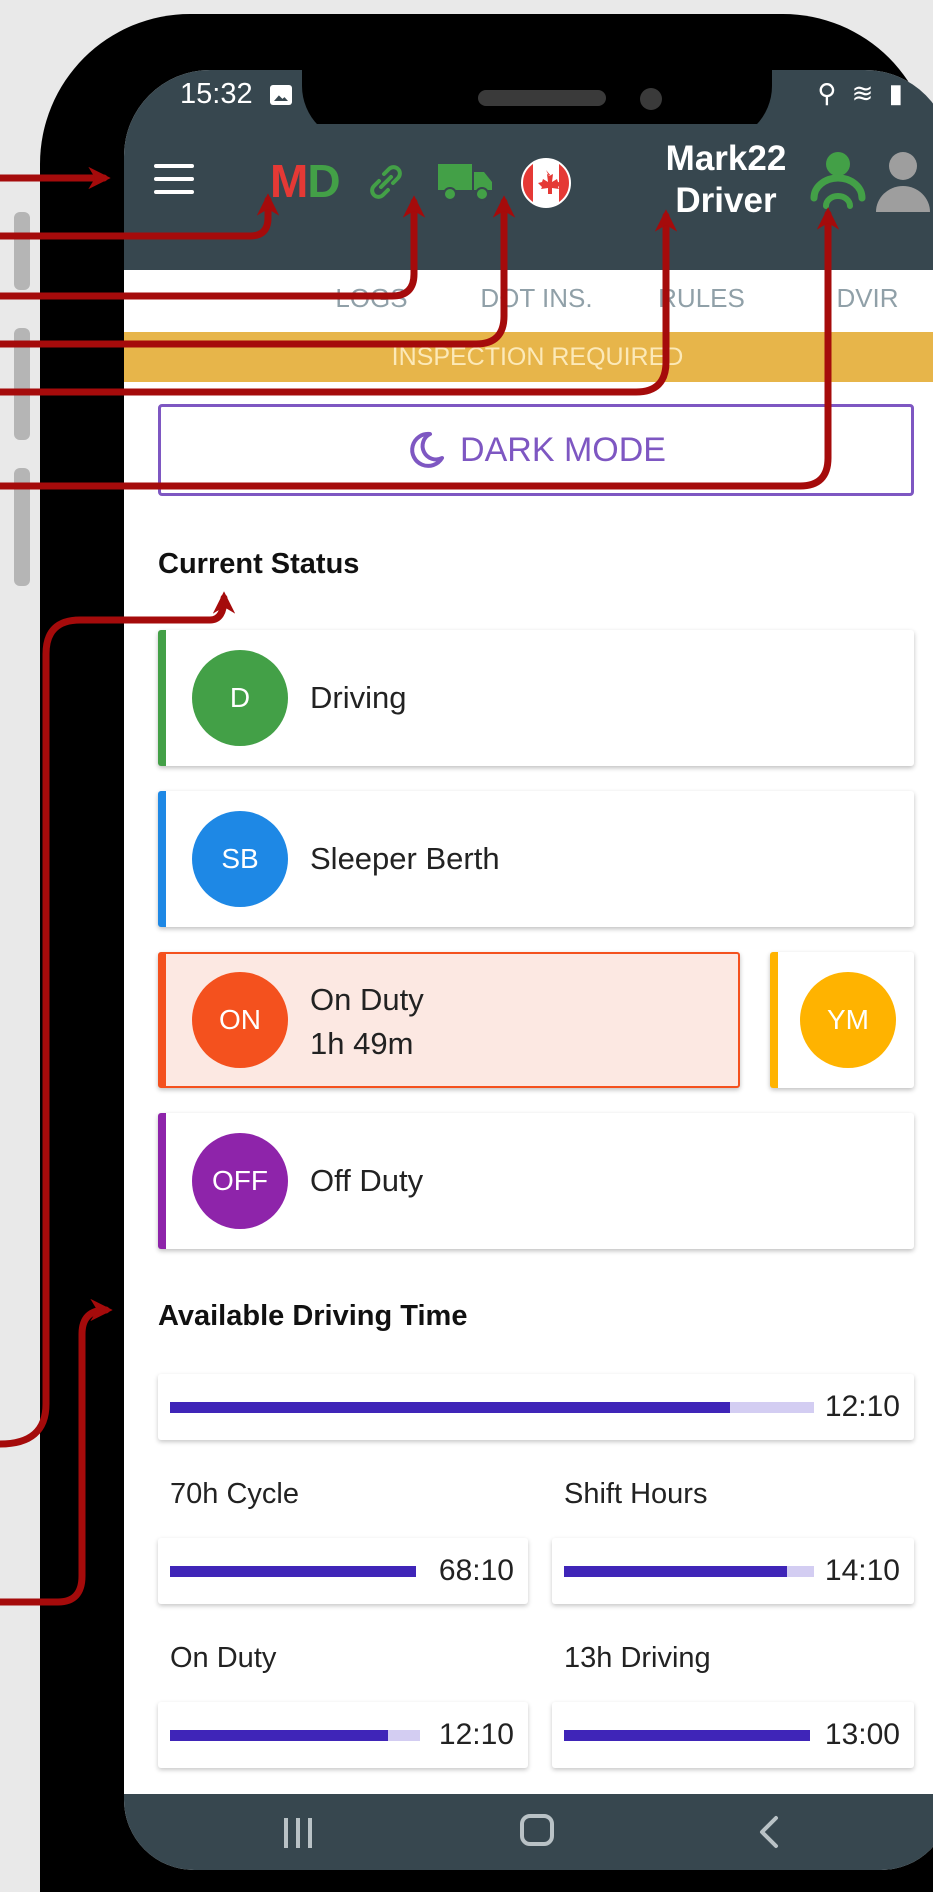  Describe the element at coordinates (358, 697) in the screenshot. I see `status-label: Driving` at that location.